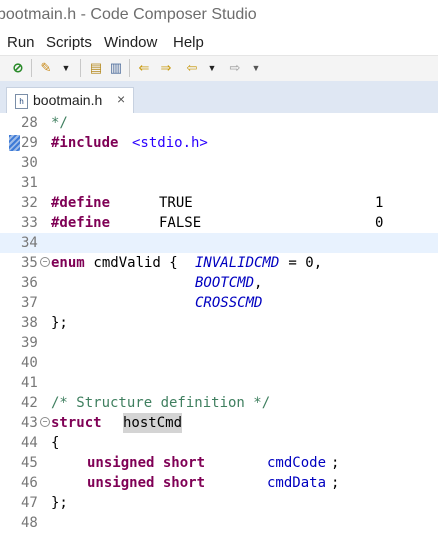  What do you see at coordinates (29, 503) in the screenshot?
I see `line-number: 47` at bounding box center [29, 503].